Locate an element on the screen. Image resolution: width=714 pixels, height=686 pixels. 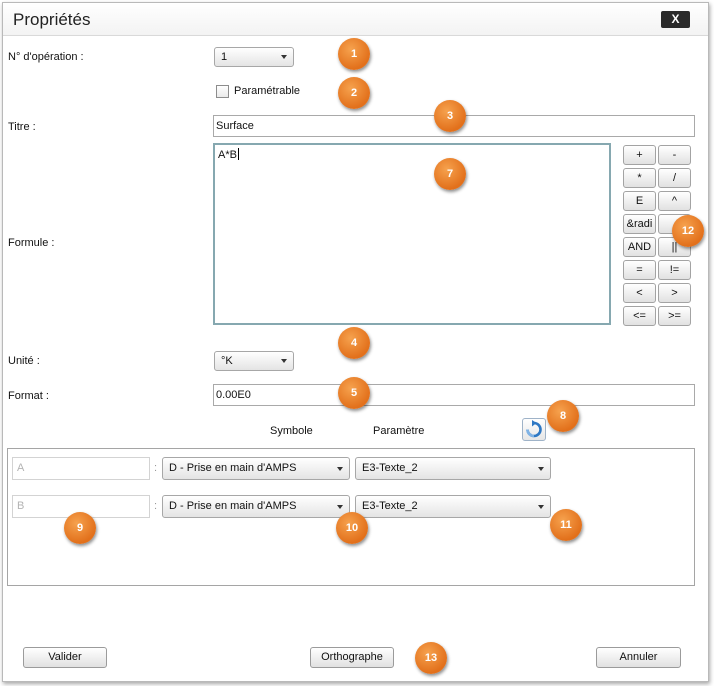
key-less-than: < is located at coordinates (639, 293).